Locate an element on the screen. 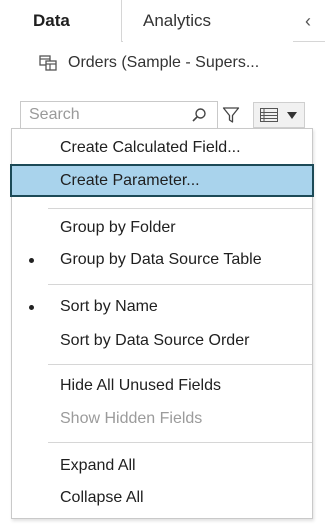 This screenshot has width=325, height=528. menu-item-sort-by-name: Sort by Name is located at coordinates (162, 307).